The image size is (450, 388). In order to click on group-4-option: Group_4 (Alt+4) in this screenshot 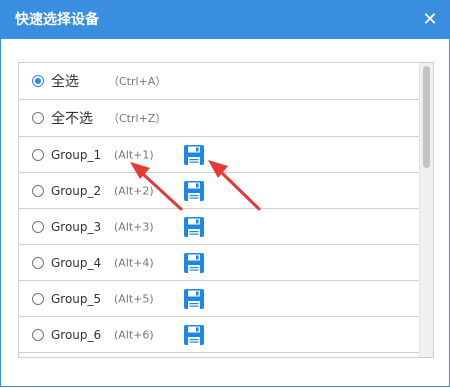, I will do `click(220, 263)`.